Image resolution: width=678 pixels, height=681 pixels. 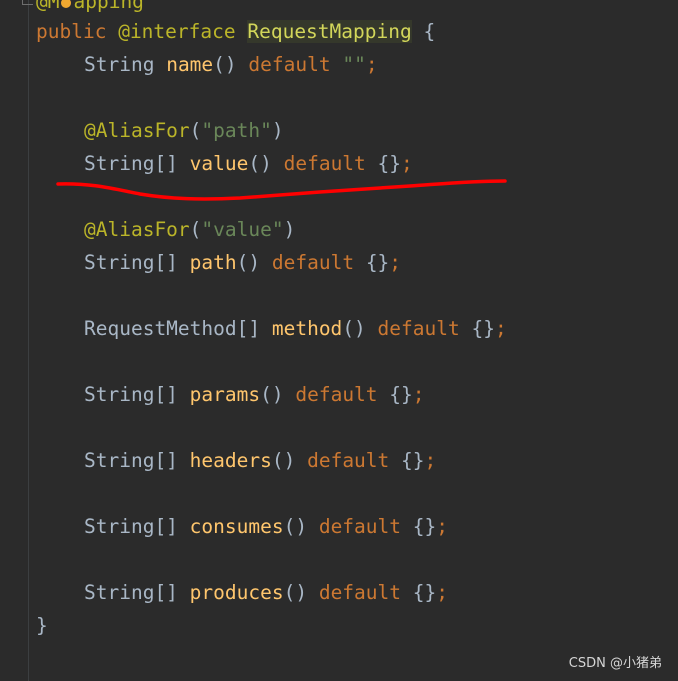 I want to click on class-name: RequestMapping, so click(x=329, y=31).